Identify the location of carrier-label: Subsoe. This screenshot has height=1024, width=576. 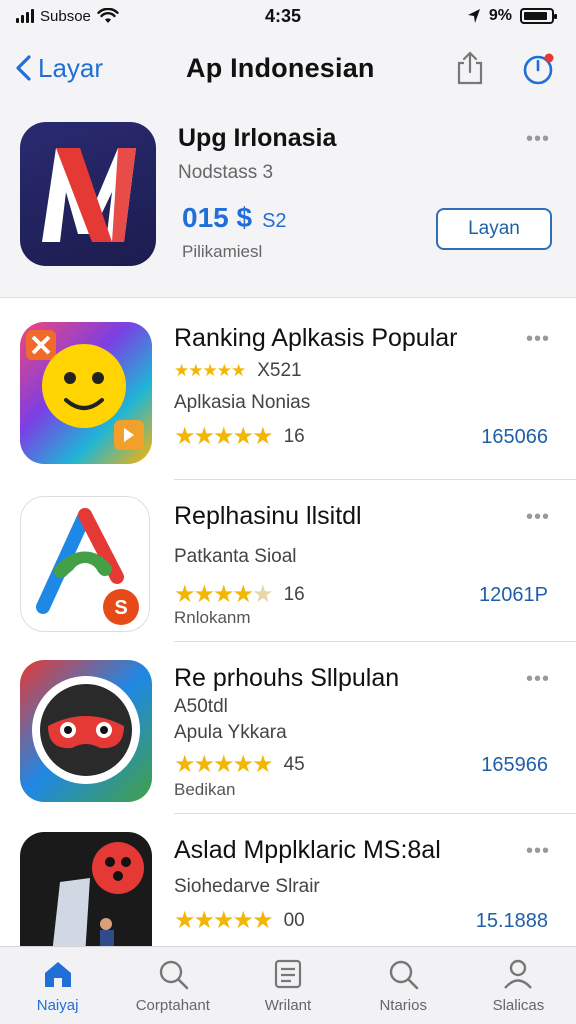
(65, 16).